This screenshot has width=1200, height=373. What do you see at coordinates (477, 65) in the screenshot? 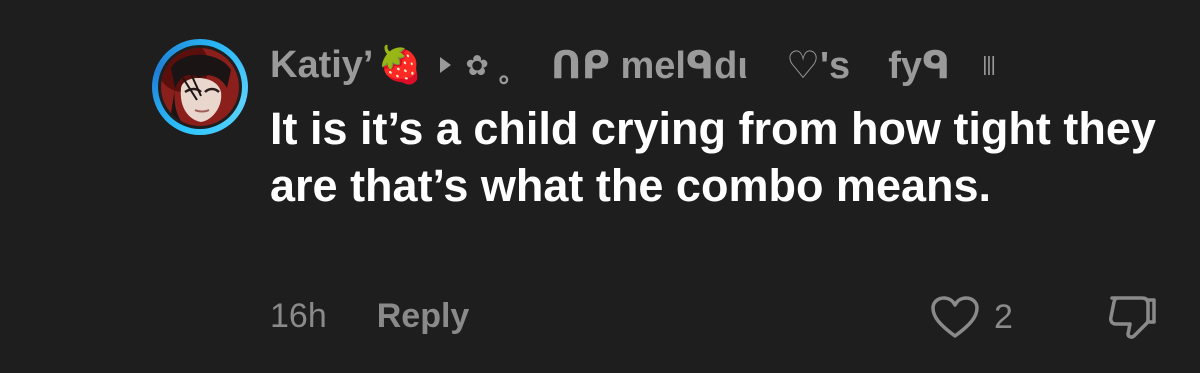
I see `flower-icon: ✿` at bounding box center [477, 65].